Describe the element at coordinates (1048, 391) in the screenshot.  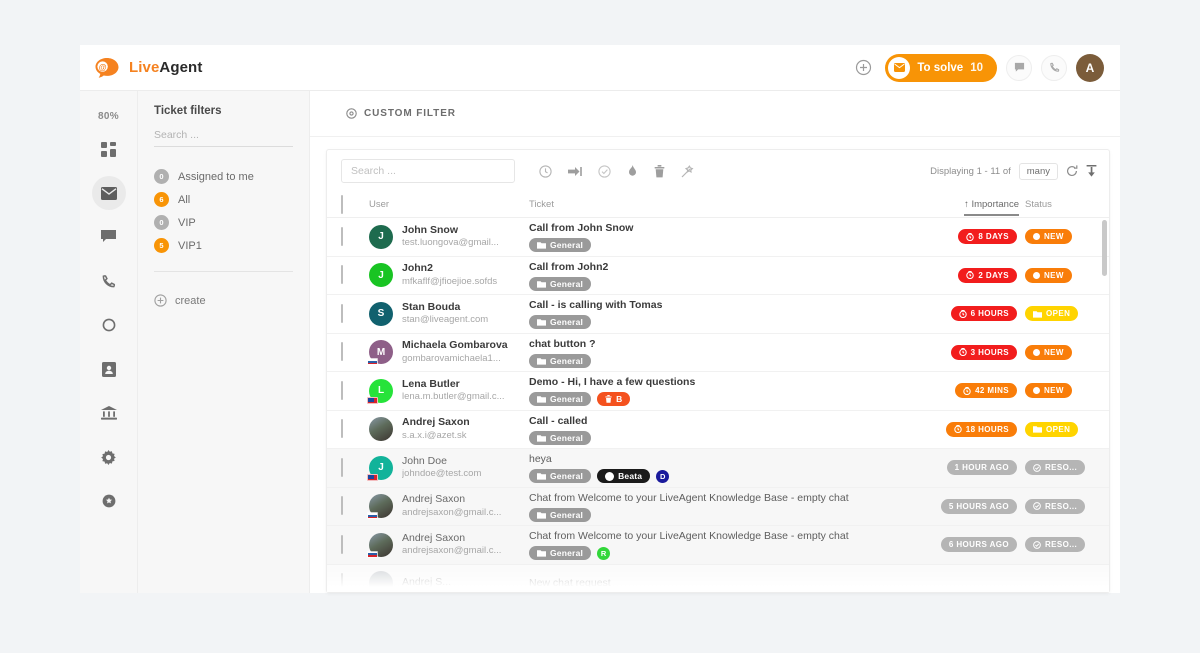
I see `status-badge: NEW` at that location.